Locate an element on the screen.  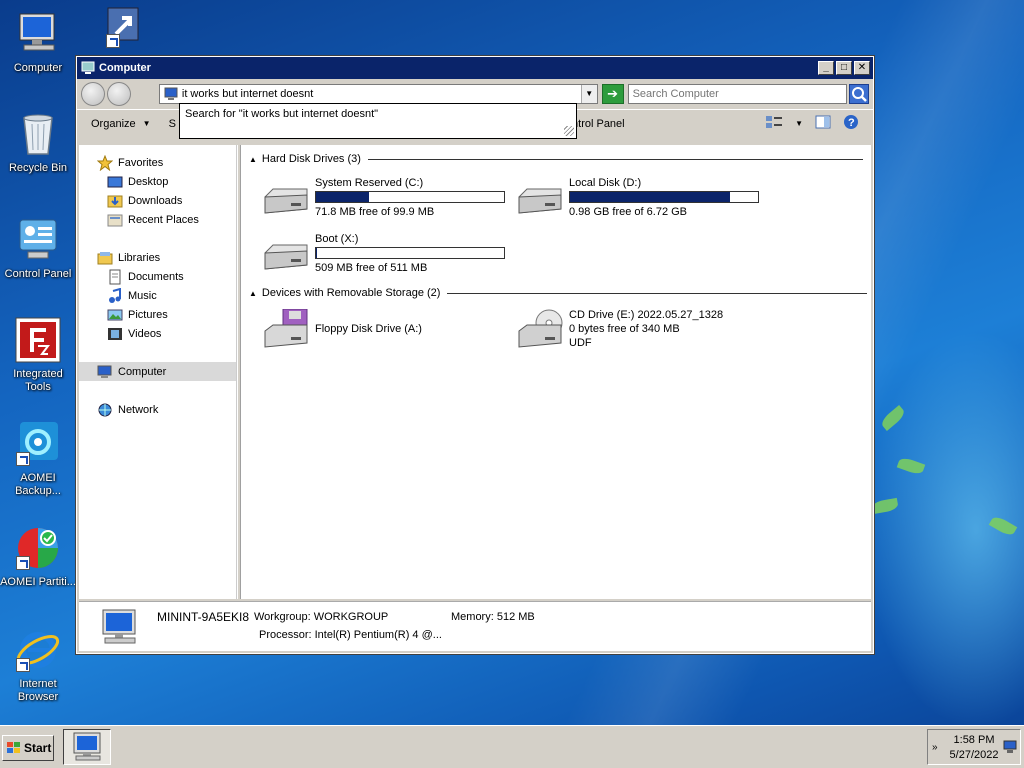
floppy-drive-item: Floppy Disk Drive (A:) is located at coordinates (378, 333).